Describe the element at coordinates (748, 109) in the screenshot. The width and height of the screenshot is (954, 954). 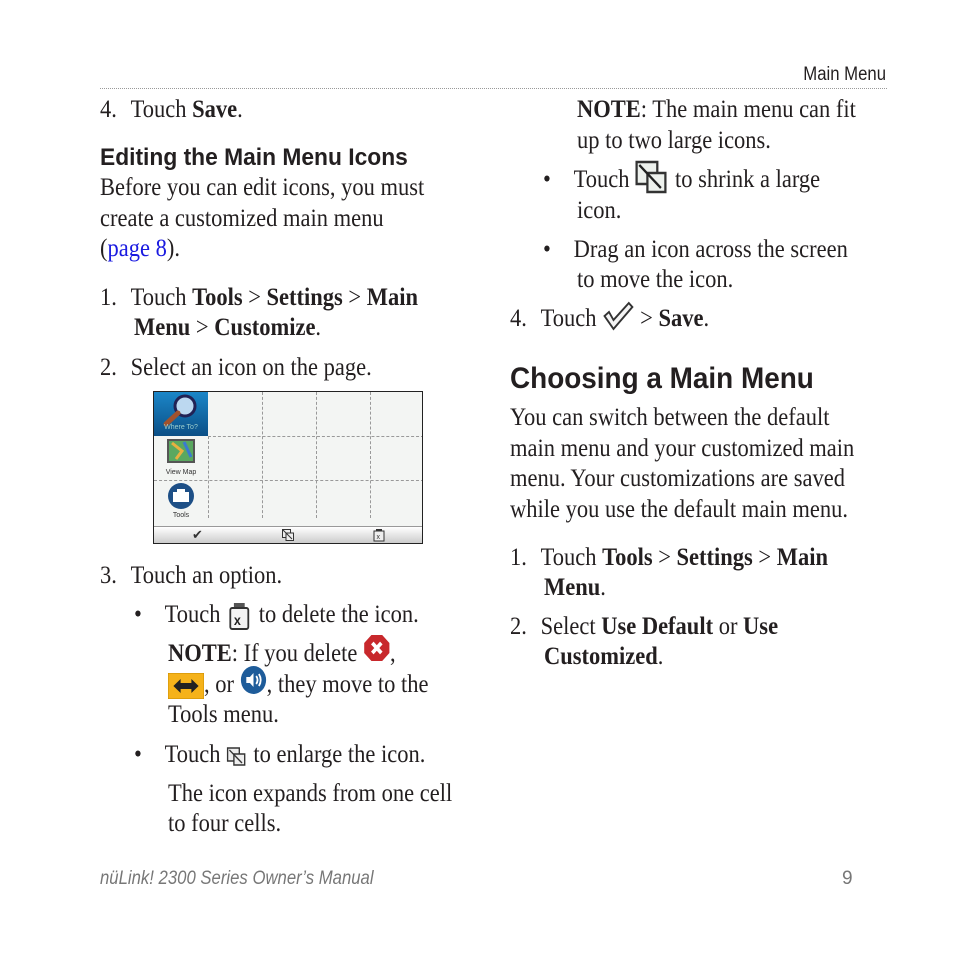
I see `text: : The main menu can fit` at that location.